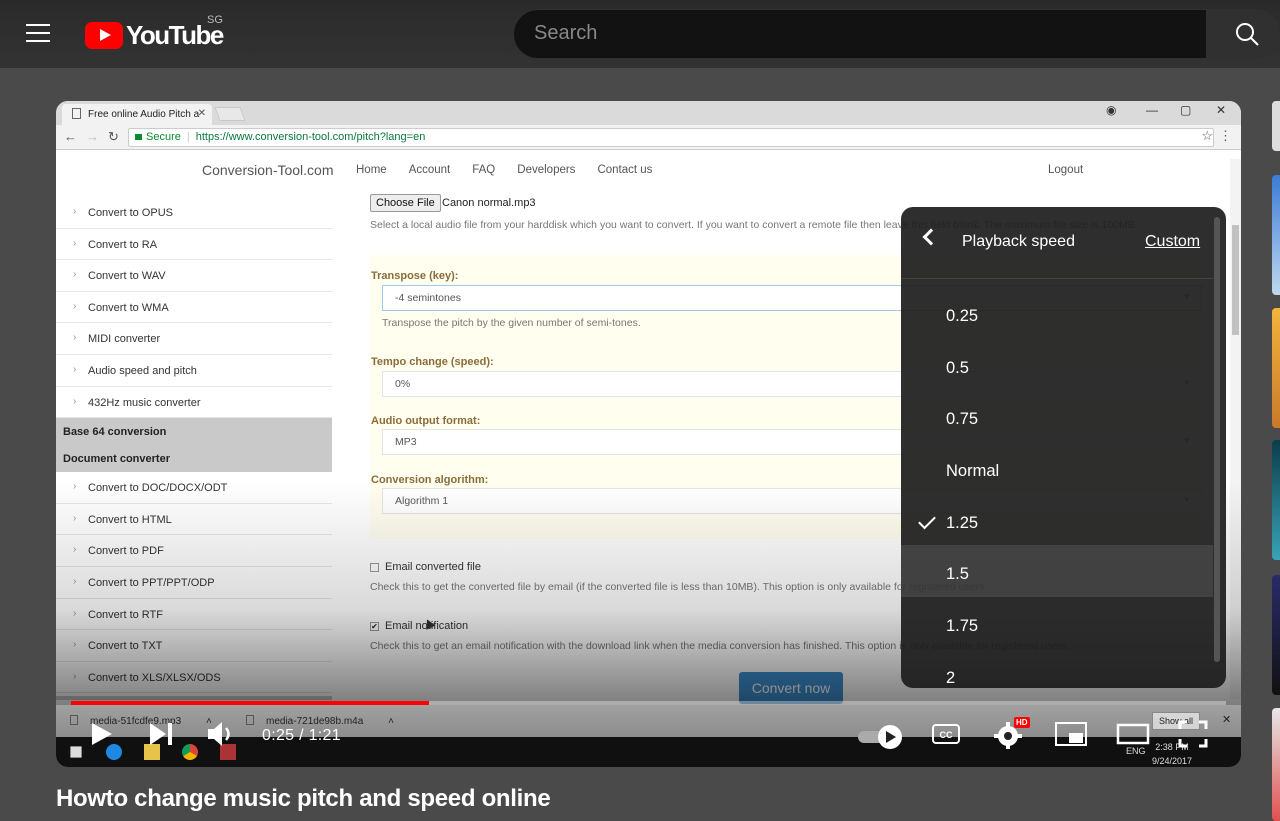 This screenshot has height=821, width=1280. Describe the element at coordinates (194, 432) in the screenshot. I see `sidebar-heading-base64: Base 64 conversion` at that location.